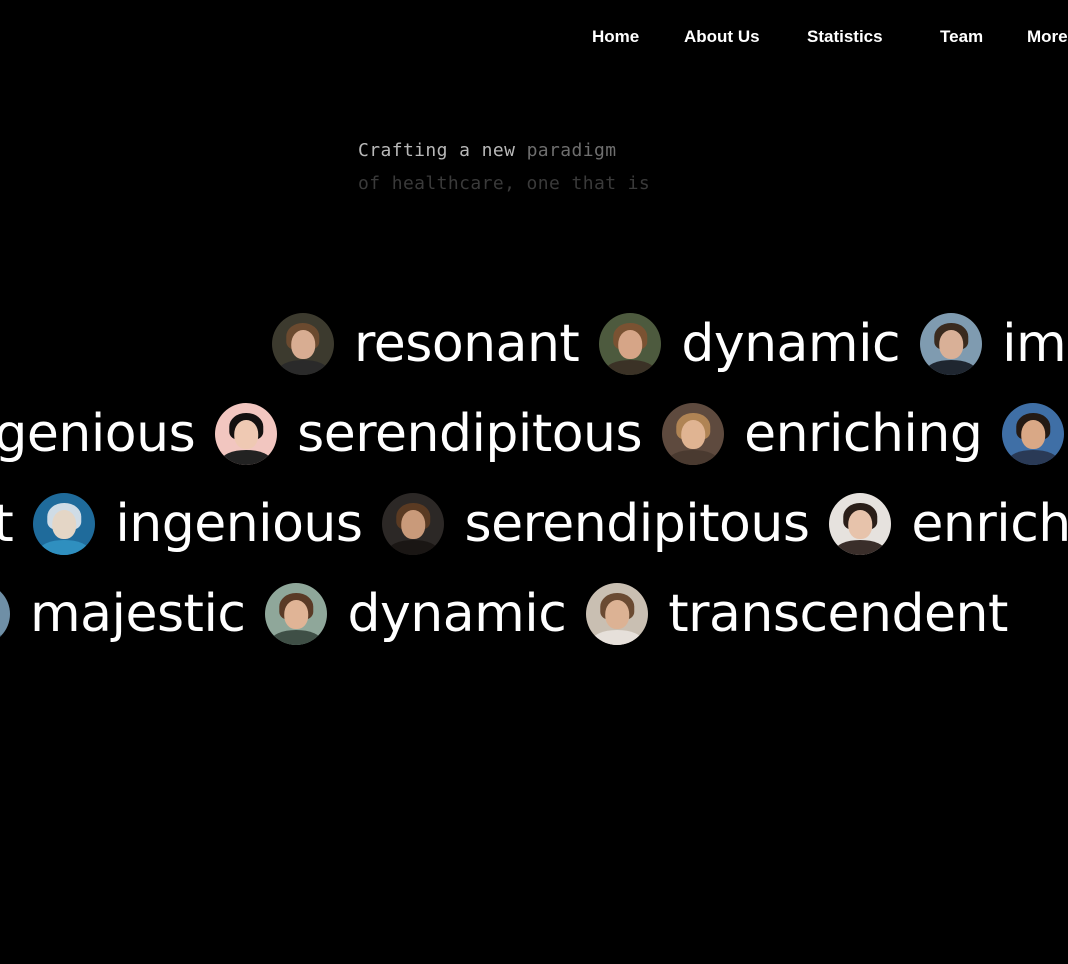 The image size is (1068, 964). Describe the element at coordinates (138, 614) in the screenshot. I see `marquee-word: majestic` at that location.